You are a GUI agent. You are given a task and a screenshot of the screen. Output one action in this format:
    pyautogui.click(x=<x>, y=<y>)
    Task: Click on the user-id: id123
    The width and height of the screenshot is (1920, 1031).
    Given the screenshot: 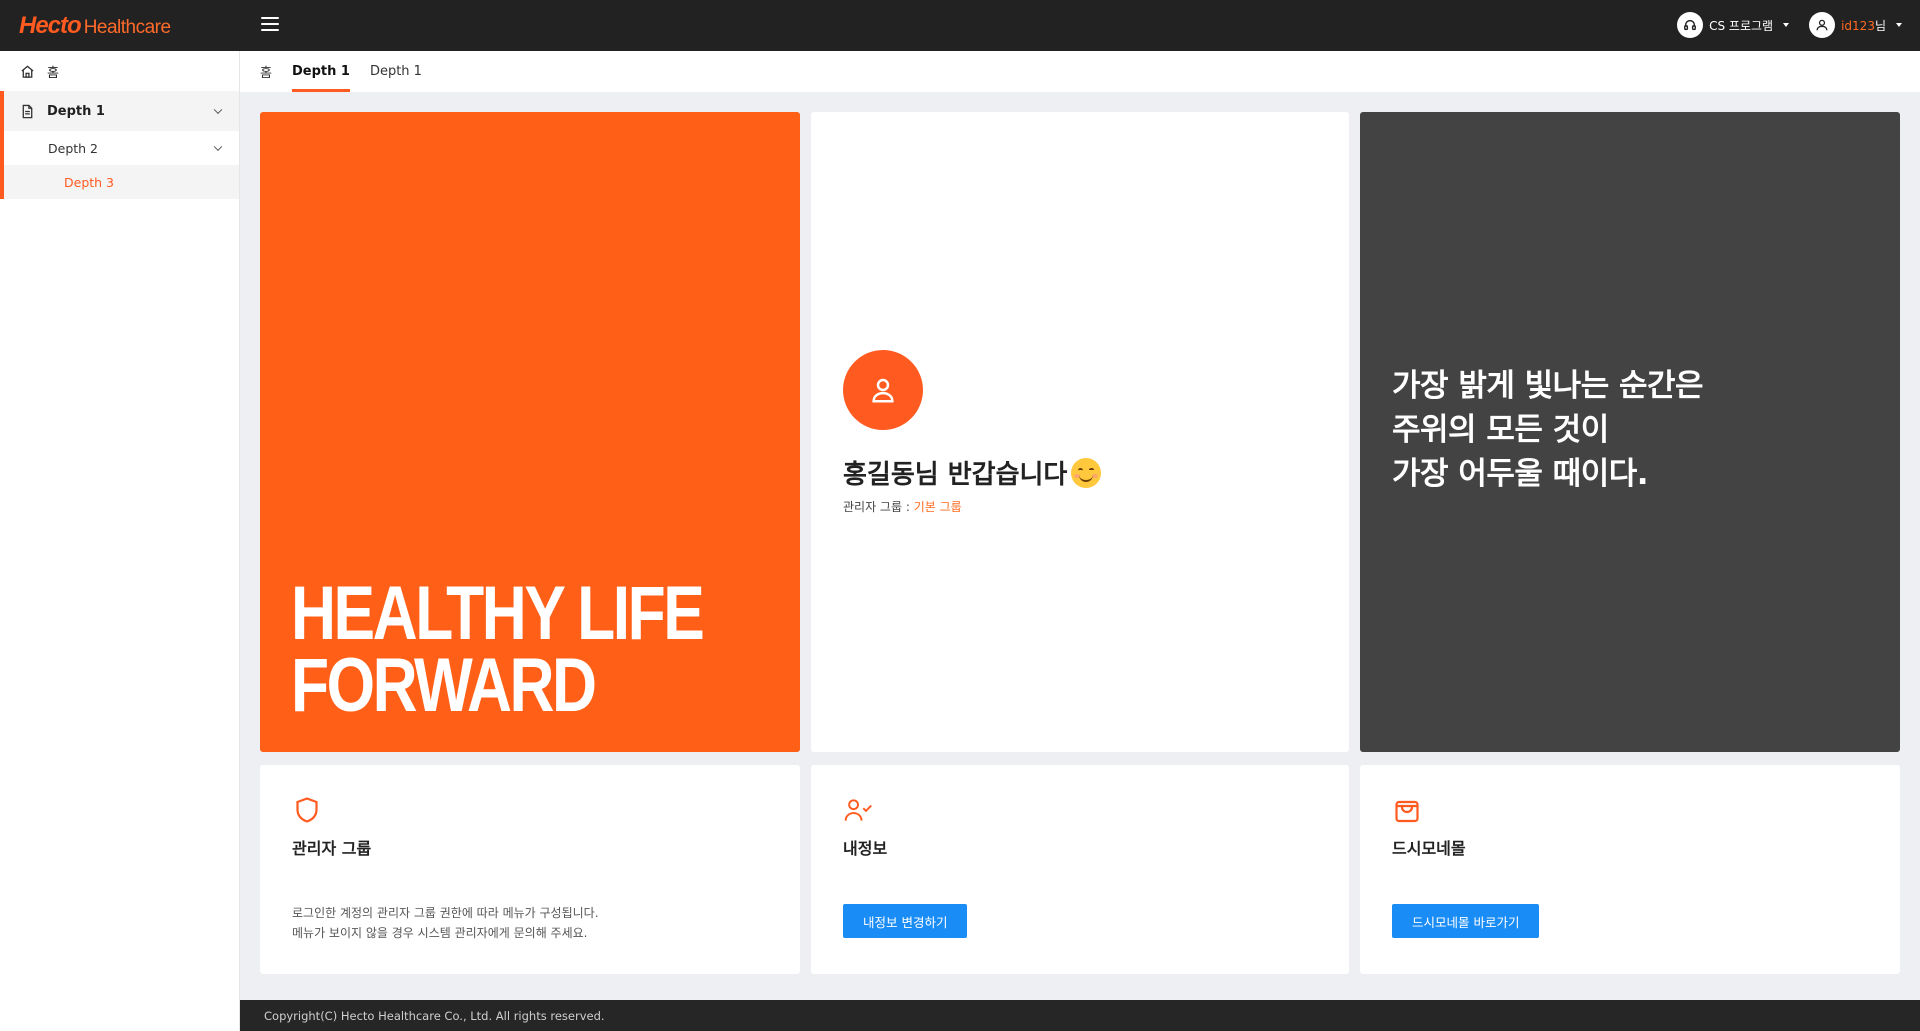 What is the action you would take?
    pyautogui.click(x=1858, y=25)
    